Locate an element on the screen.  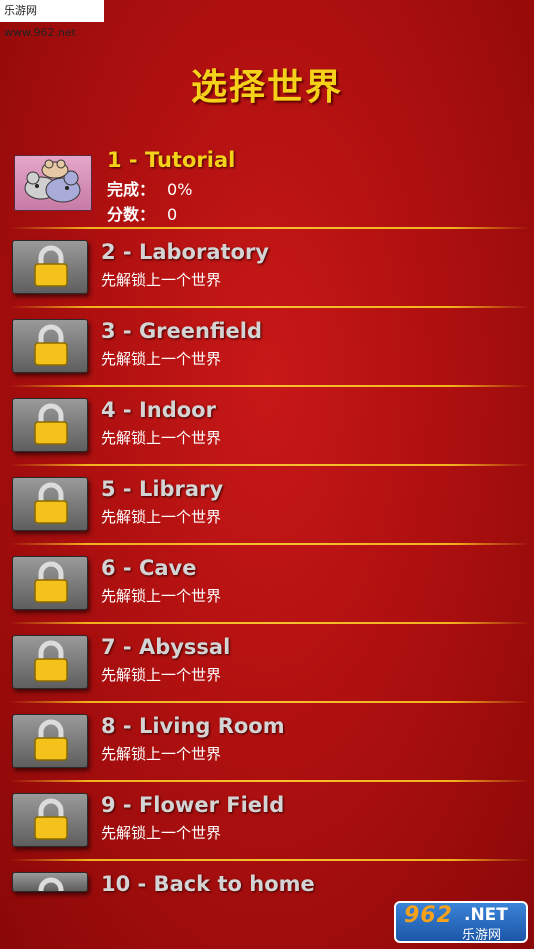
completion-row: 完成： 0% is located at coordinates (149, 188).